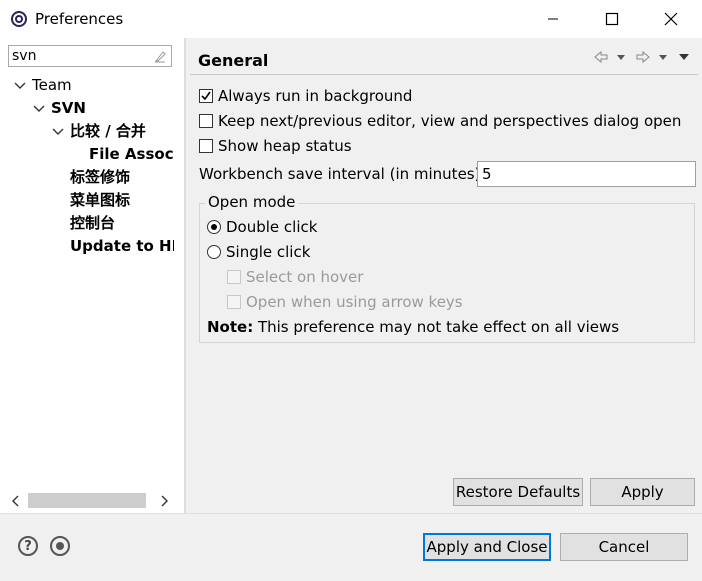  I want to click on tree-item-label: 标签修饰, so click(100, 177).